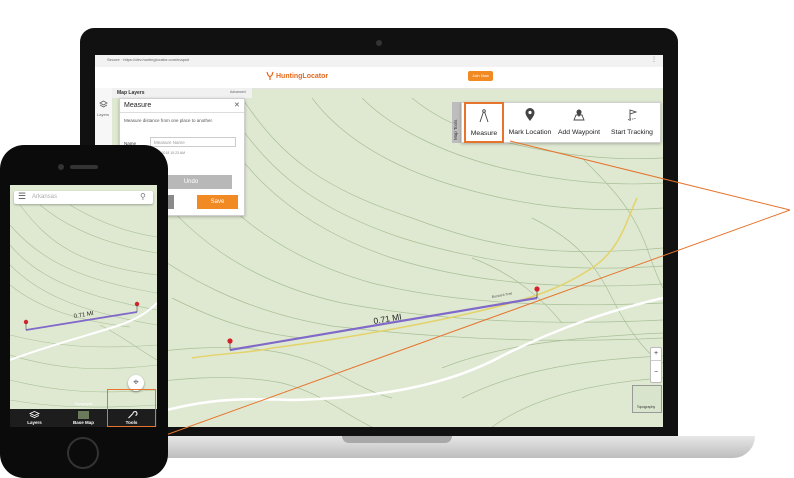 The width and height of the screenshot is (794, 478). I want to click on tab-base-map: Topography Base Map, so click(83, 414).